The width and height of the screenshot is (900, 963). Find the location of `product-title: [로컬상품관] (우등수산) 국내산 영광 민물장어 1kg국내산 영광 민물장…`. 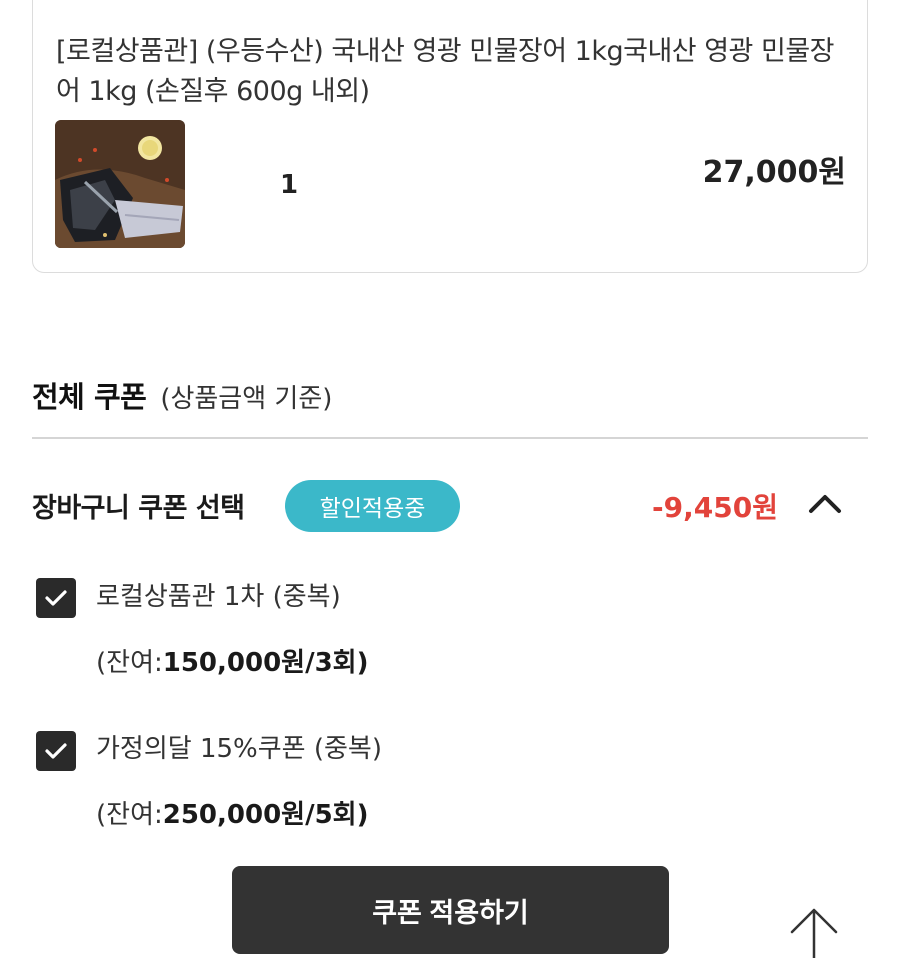

product-title: [로컬상품관] (우등수산) 국내산 영광 민물장어 1kg국내산 영광 민물장… is located at coordinates (451, 72).